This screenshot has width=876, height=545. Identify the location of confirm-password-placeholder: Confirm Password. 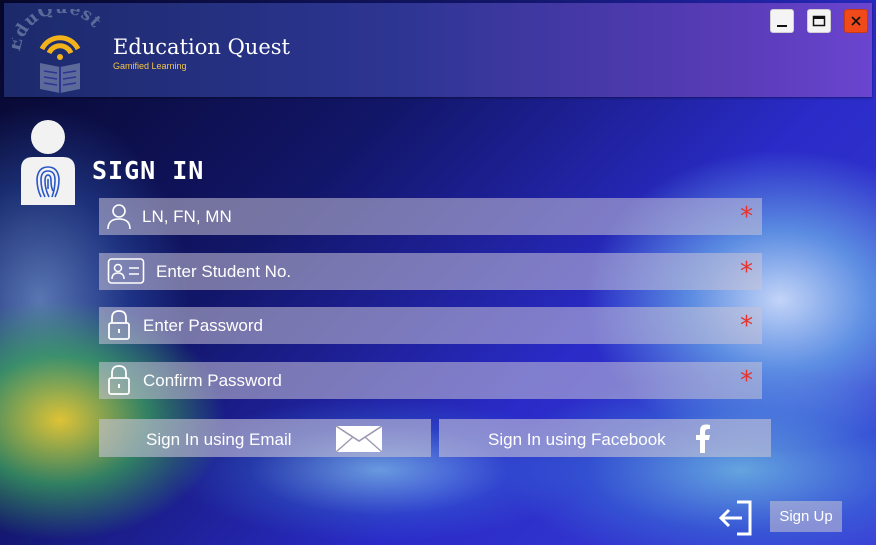
(212, 380).